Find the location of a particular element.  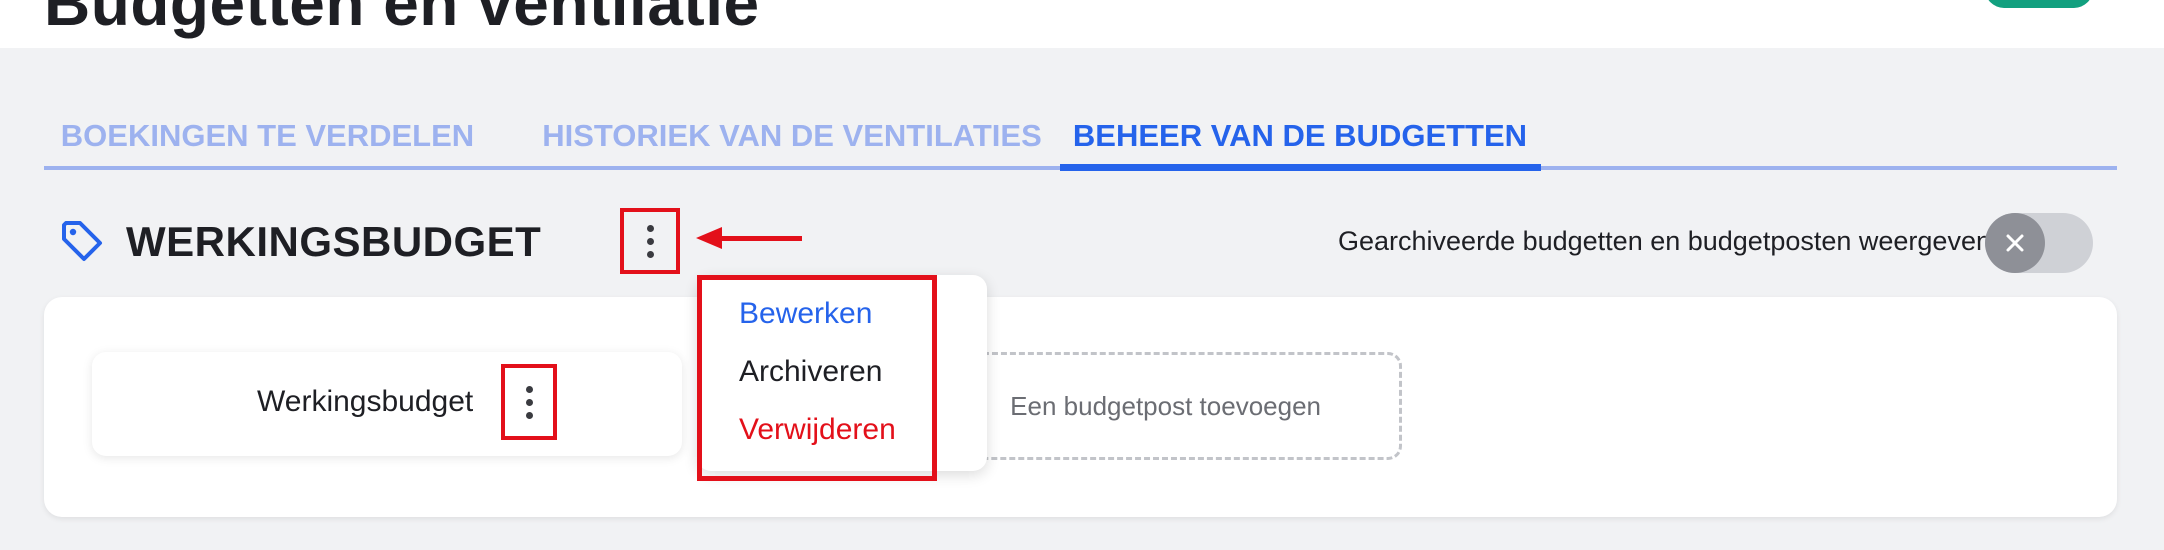

section-menu-button is located at coordinates (650, 241).